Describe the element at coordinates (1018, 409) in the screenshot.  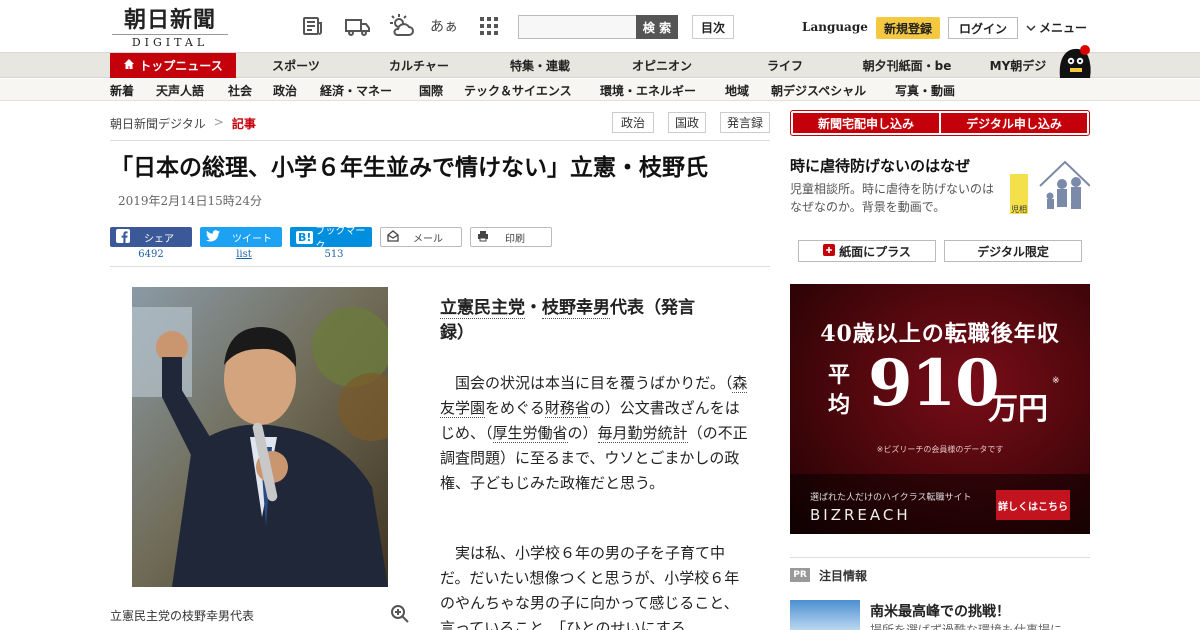
I see `ad-unit: 万円` at that location.